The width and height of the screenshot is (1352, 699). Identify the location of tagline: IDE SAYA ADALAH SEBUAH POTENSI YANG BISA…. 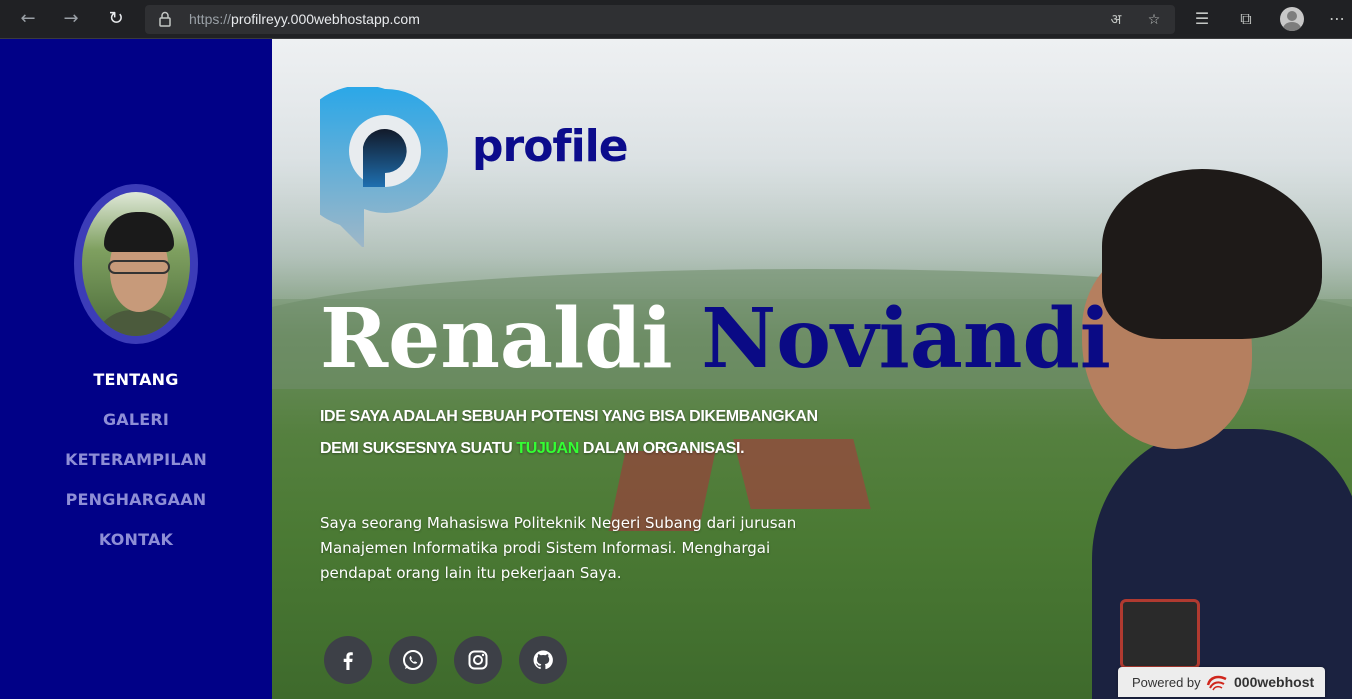
(569, 432).